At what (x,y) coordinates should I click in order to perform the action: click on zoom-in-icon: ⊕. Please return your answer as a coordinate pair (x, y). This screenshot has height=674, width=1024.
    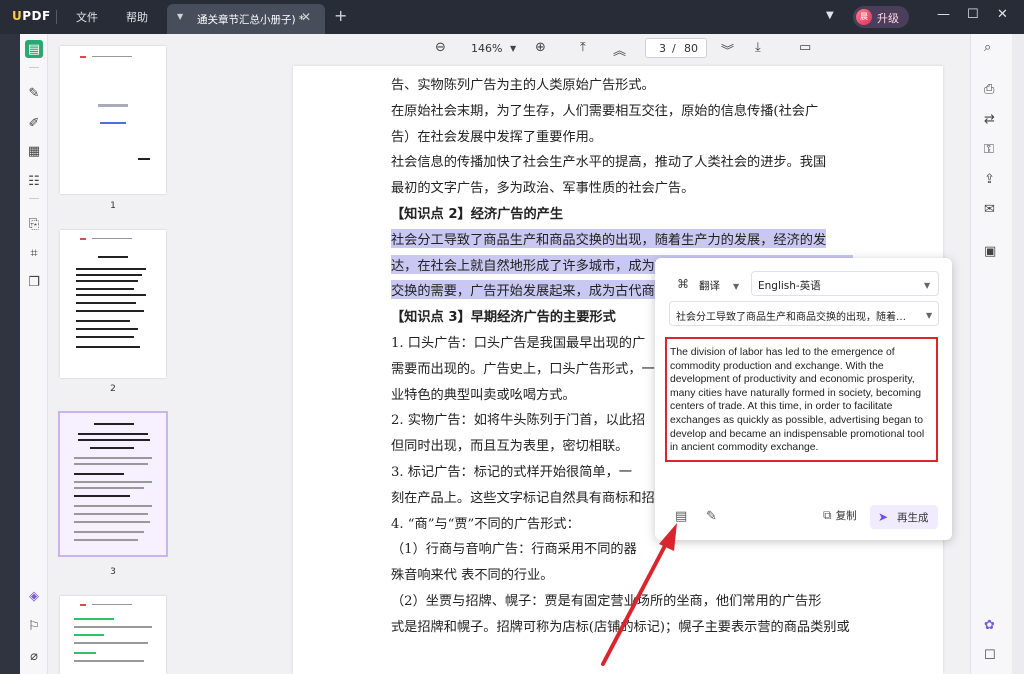
    Looking at the image, I should click on (540, 47).